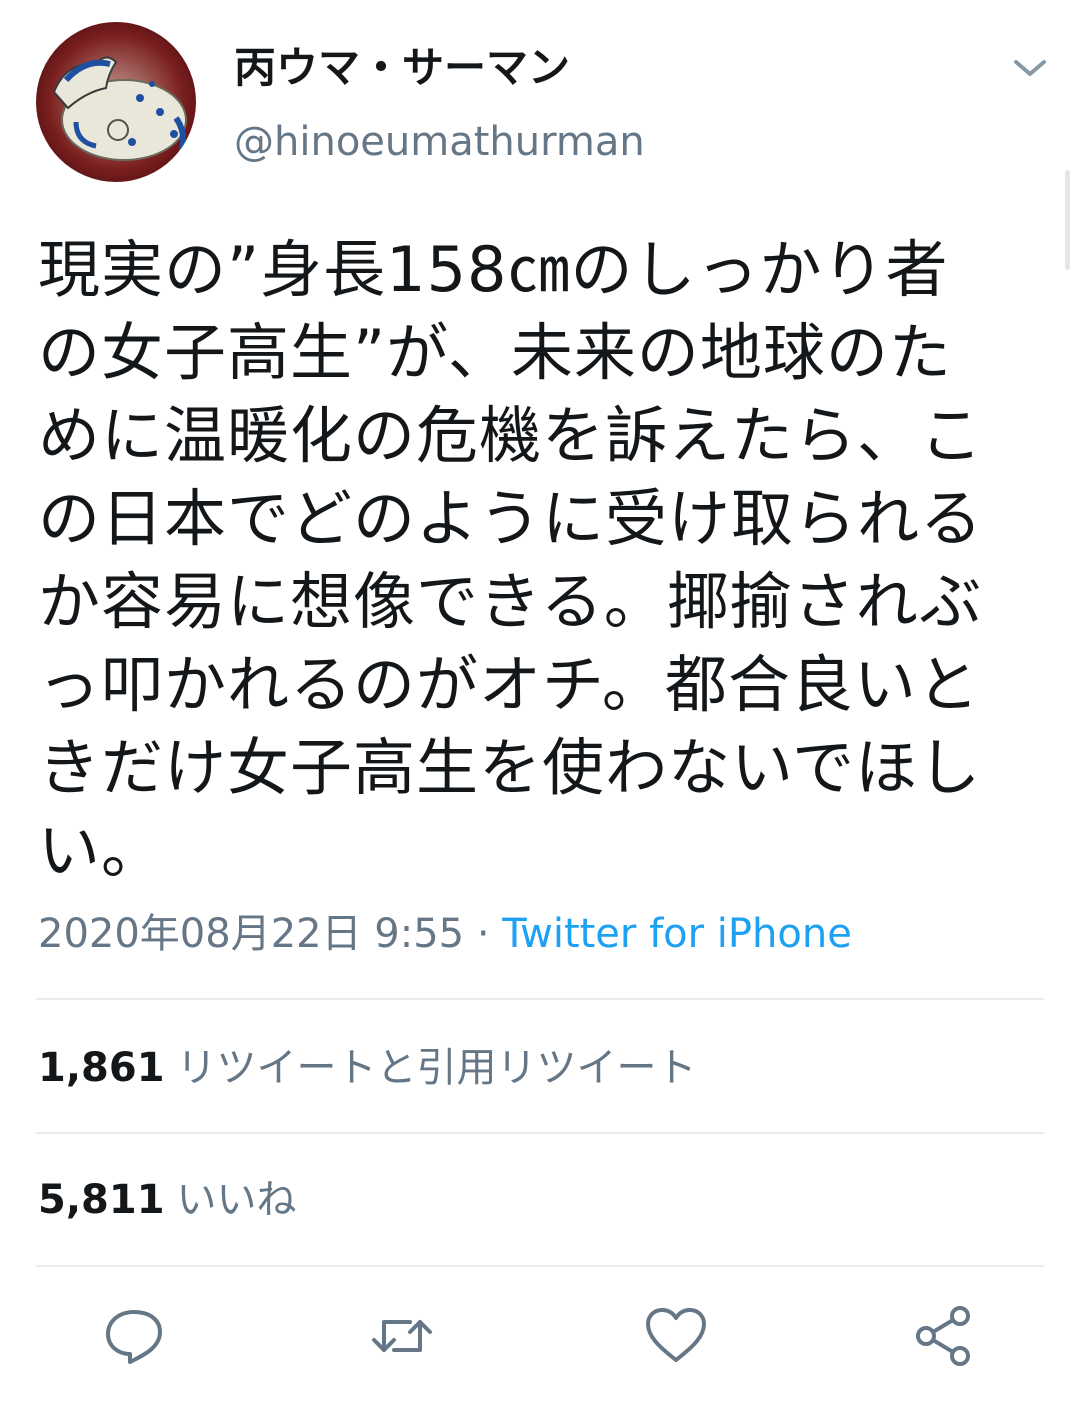  I want to click on likes-count: 5,811, so click(101, 1200).